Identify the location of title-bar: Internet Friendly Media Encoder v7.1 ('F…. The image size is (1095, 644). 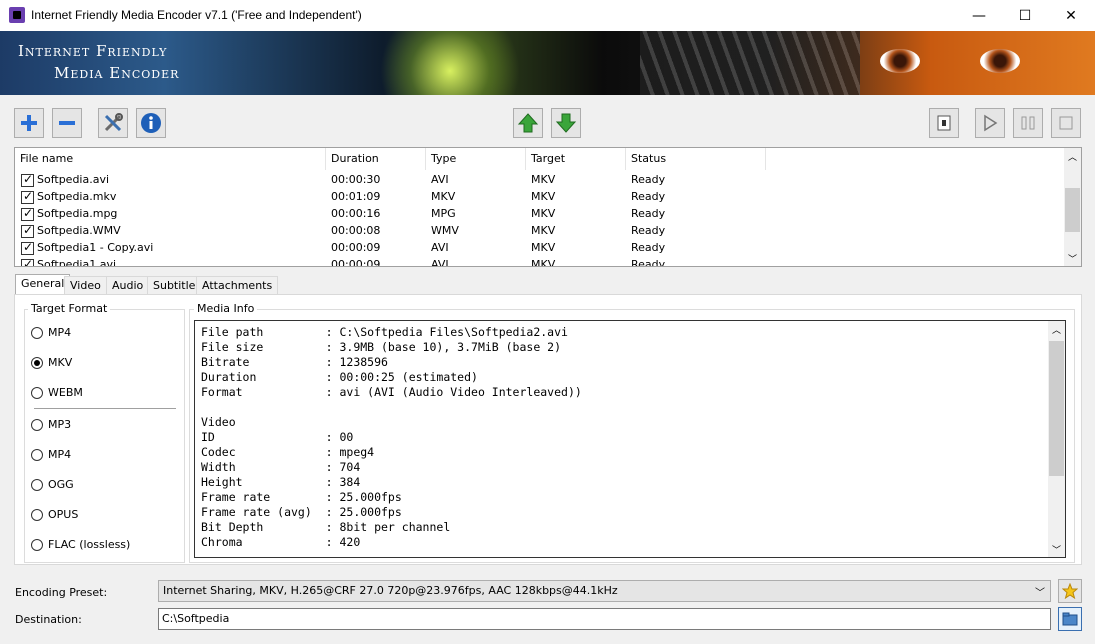
(547, 15).